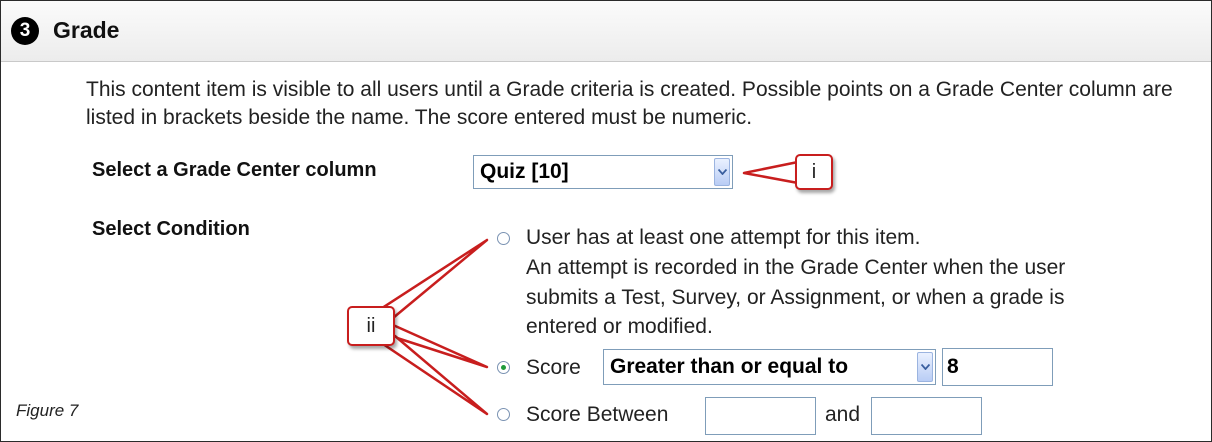 The height and width of the screenshot is (442, 1212). What do you see at coordinates (771, 172) in the screenshot?
I see `callout-i-arrow` at bounding box center [771, 172].